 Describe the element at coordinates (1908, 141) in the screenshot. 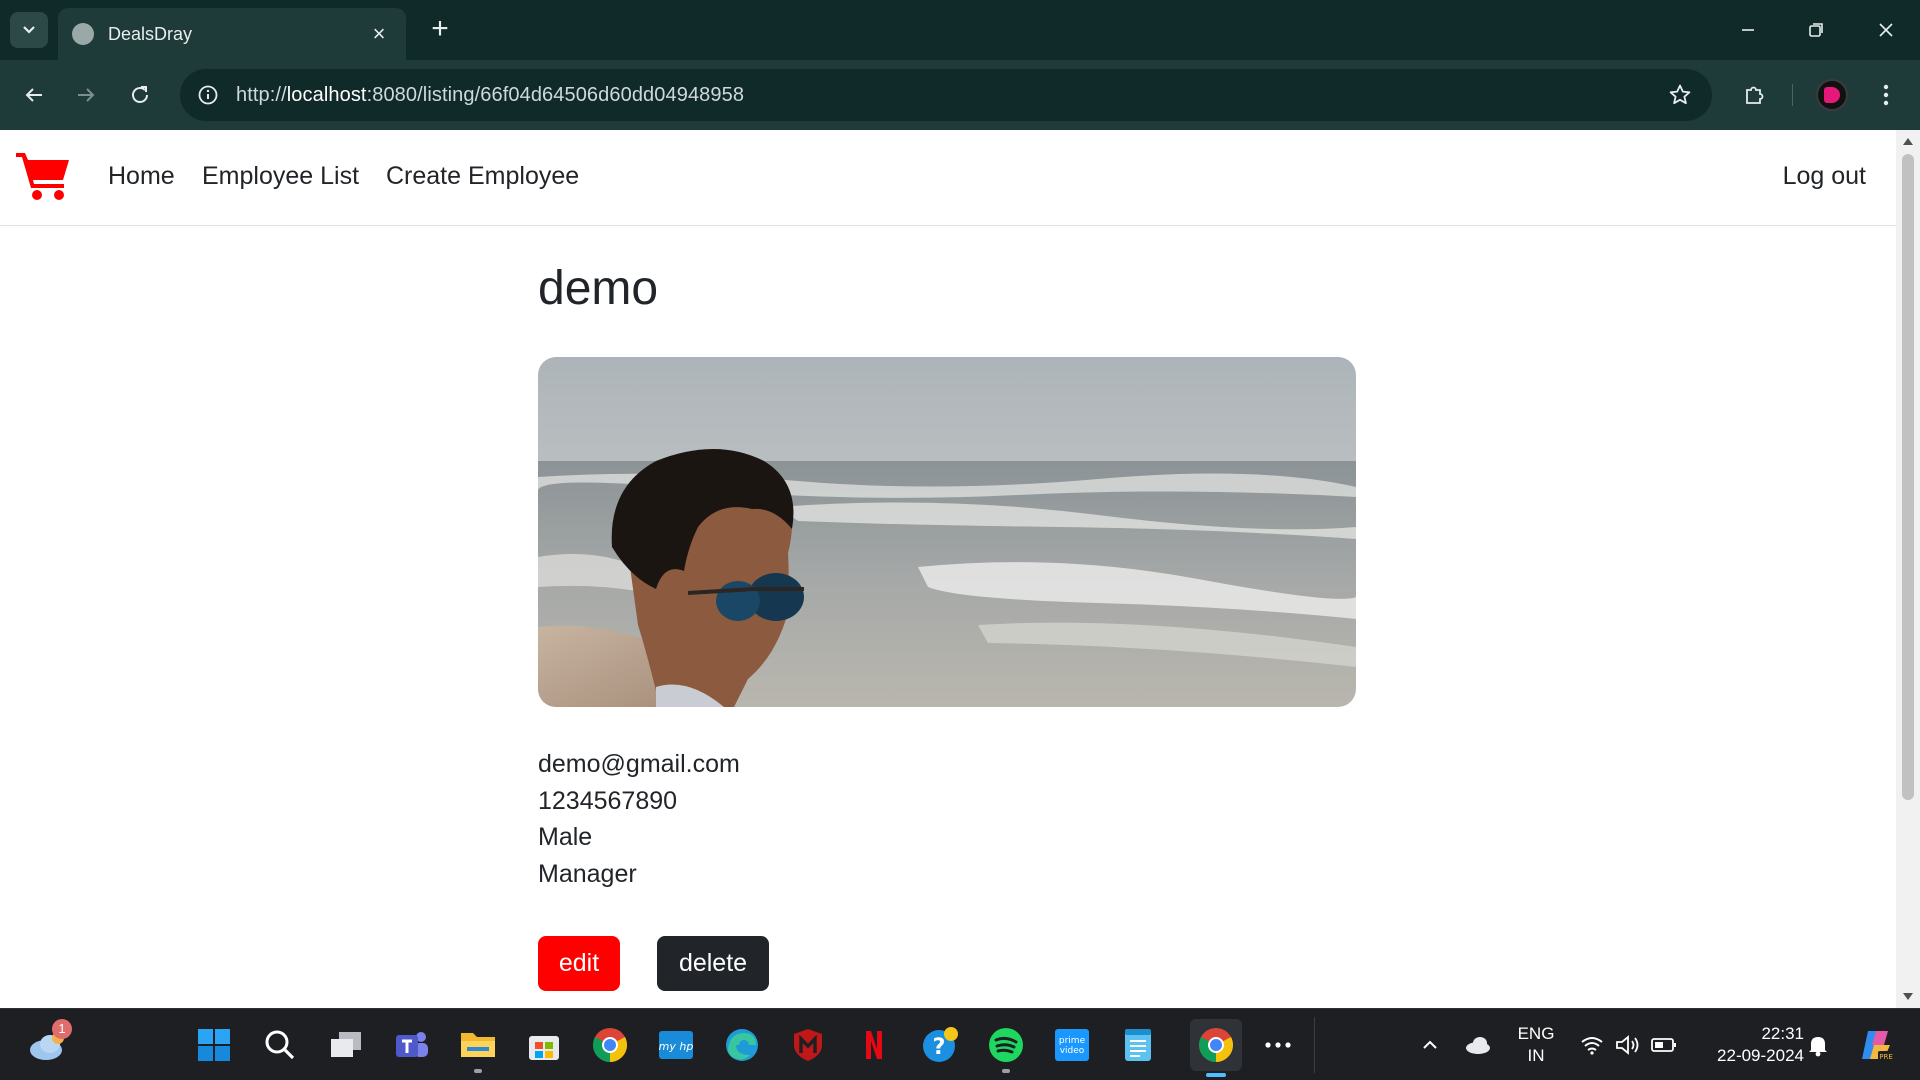

I see `scroll-up-arrow-icon` at that location.